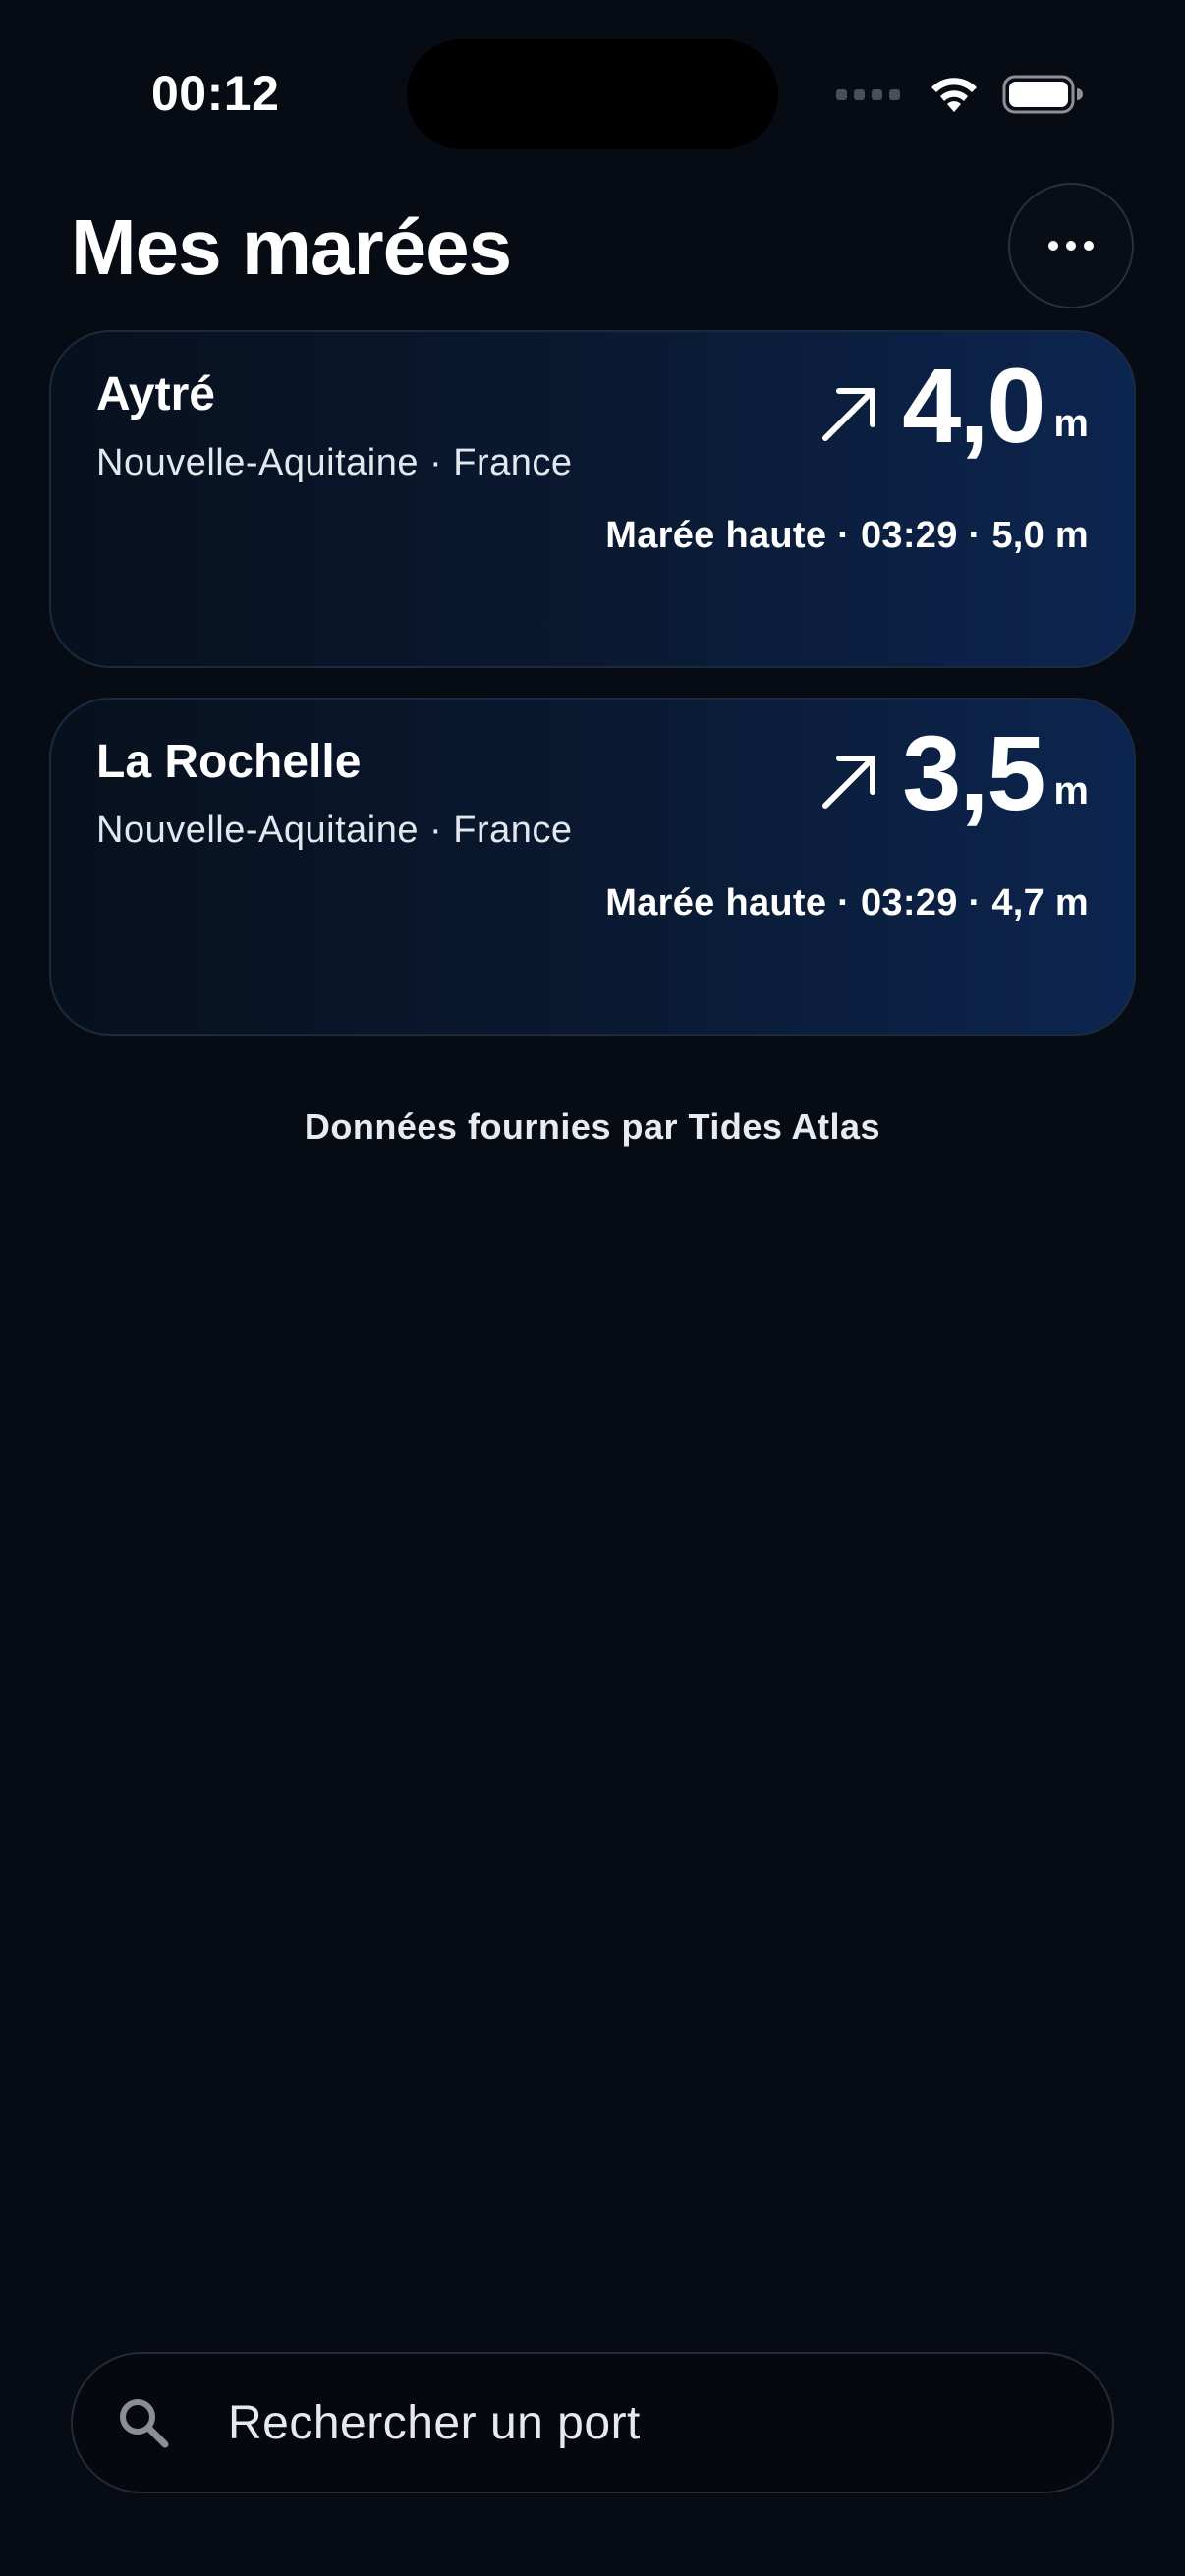  I want to click on status-time: 00:12, so click(216, 93).